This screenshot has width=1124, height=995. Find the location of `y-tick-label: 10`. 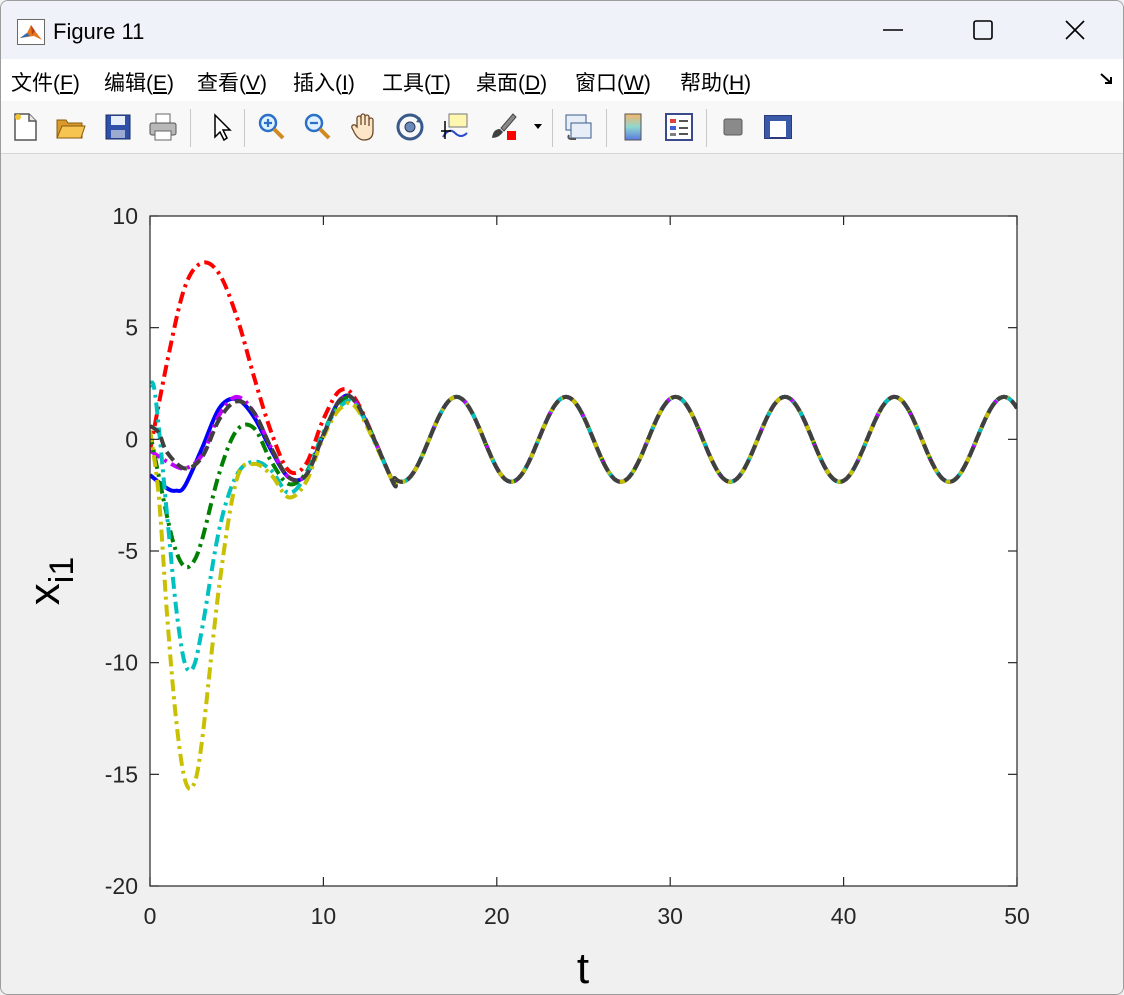

y-tick-label: 10 is located at coordinates (125, 216).